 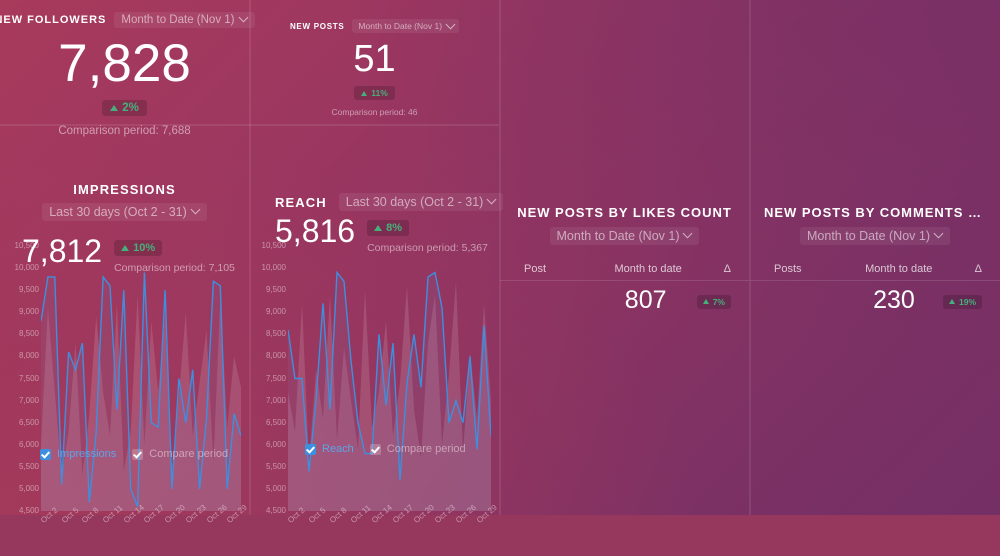 I want to click on new-followers-period-label: Month to Date (Nov 1), so click(x=177, y=20).